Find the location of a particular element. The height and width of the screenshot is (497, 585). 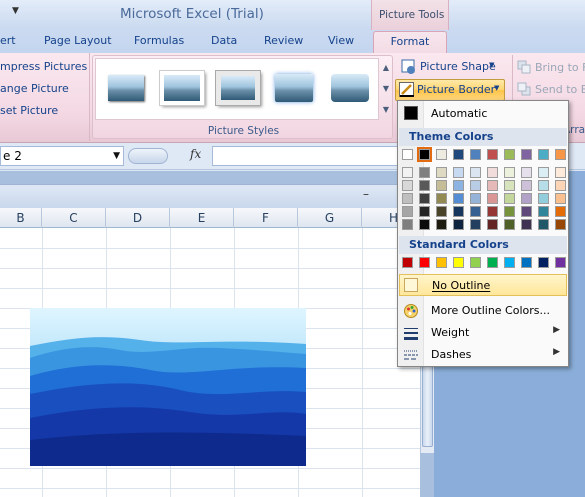

formula-expand-handle is located at coordinates (148, 156).